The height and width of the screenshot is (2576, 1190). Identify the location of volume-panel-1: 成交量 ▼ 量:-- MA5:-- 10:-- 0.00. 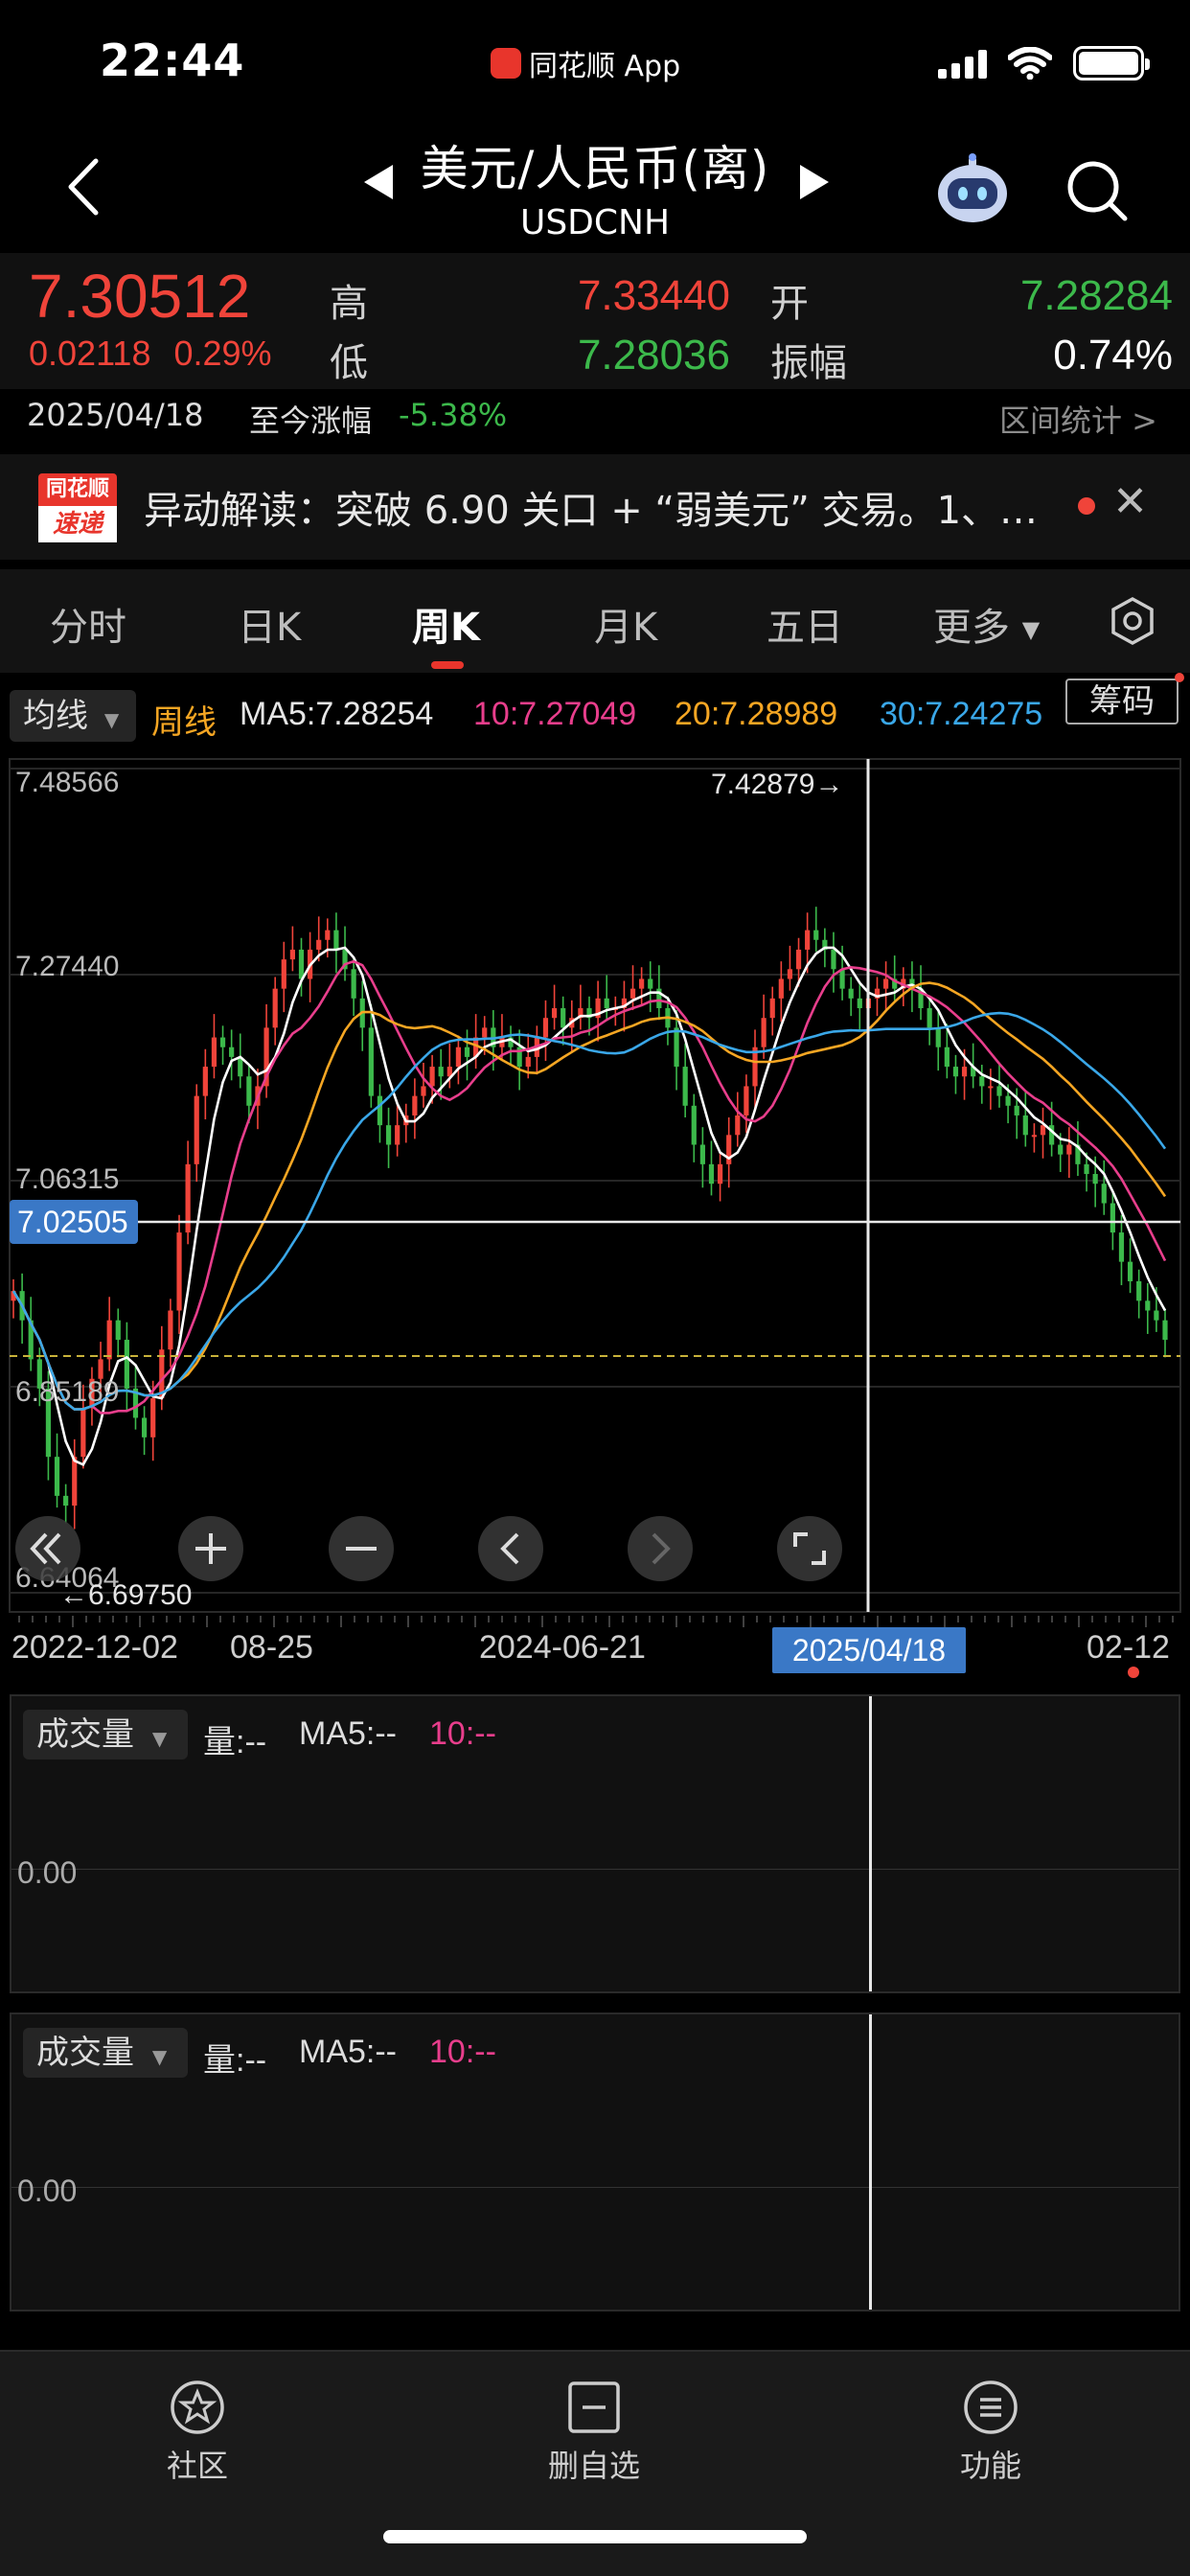
(595, 1843).